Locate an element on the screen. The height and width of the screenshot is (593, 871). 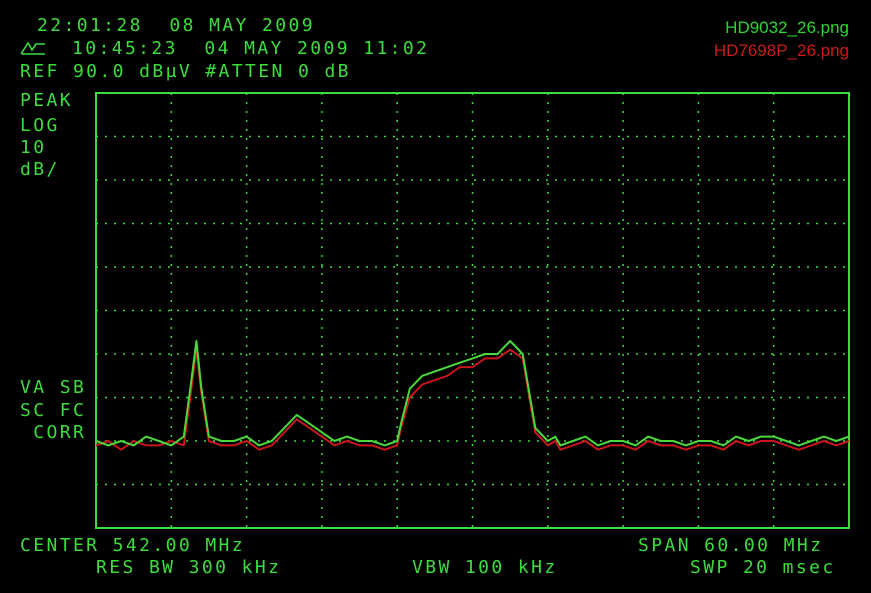
trace-time-line: 10:45:23 04 MAY 2009 11:02 is located at coordinates (251, 48).